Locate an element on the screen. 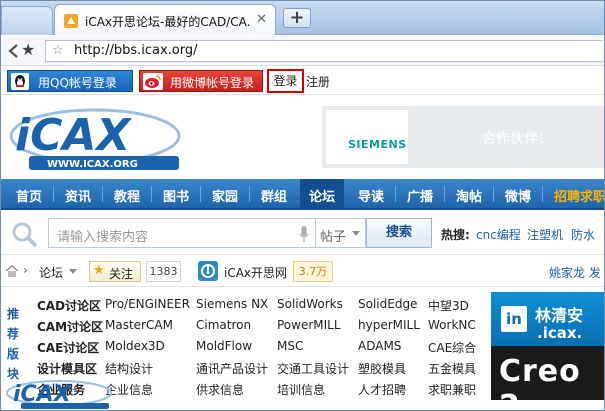 This screenshot has width=605, height=411. tab-bar: iCAx开思论坛-最好的CAD/CA... ✕ + is located at coordinates (302, 18).